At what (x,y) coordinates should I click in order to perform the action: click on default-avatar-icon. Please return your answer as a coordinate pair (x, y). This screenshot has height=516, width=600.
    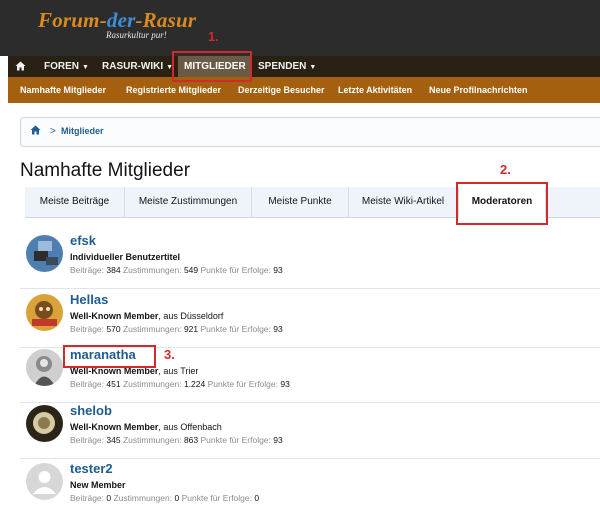
    Looking at the image, I should click on (44, 481).